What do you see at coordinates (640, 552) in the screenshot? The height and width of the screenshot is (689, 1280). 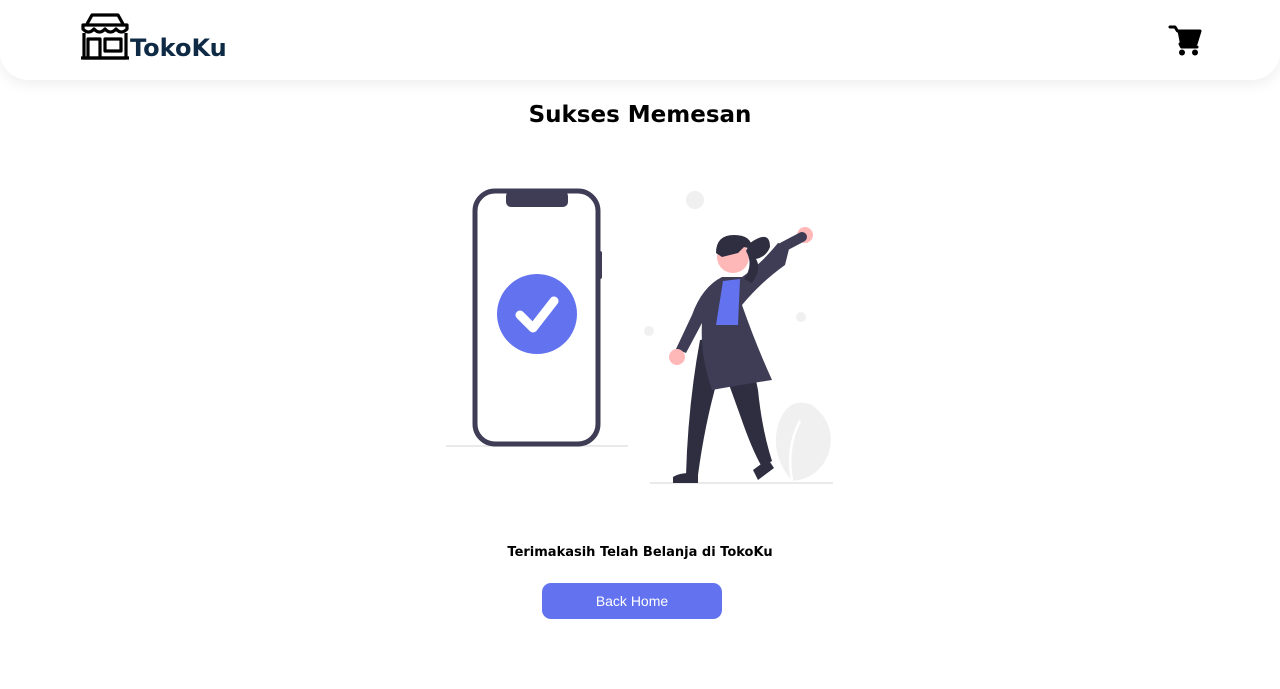 I see `thank-you-message: Terimakasih Telah Belanja di TokoKu` at bounding box center [640, 552].